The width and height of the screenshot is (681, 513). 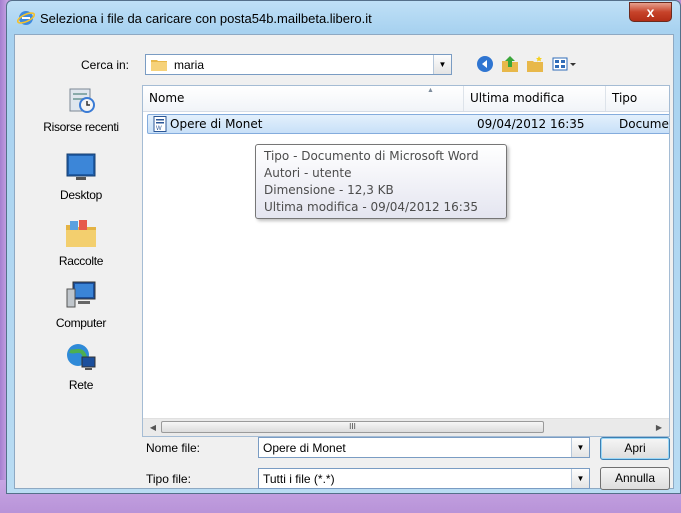 I want to click on tooltip-type: Tipo - Documento di Microsoft Word, so click(x=371, y=156).